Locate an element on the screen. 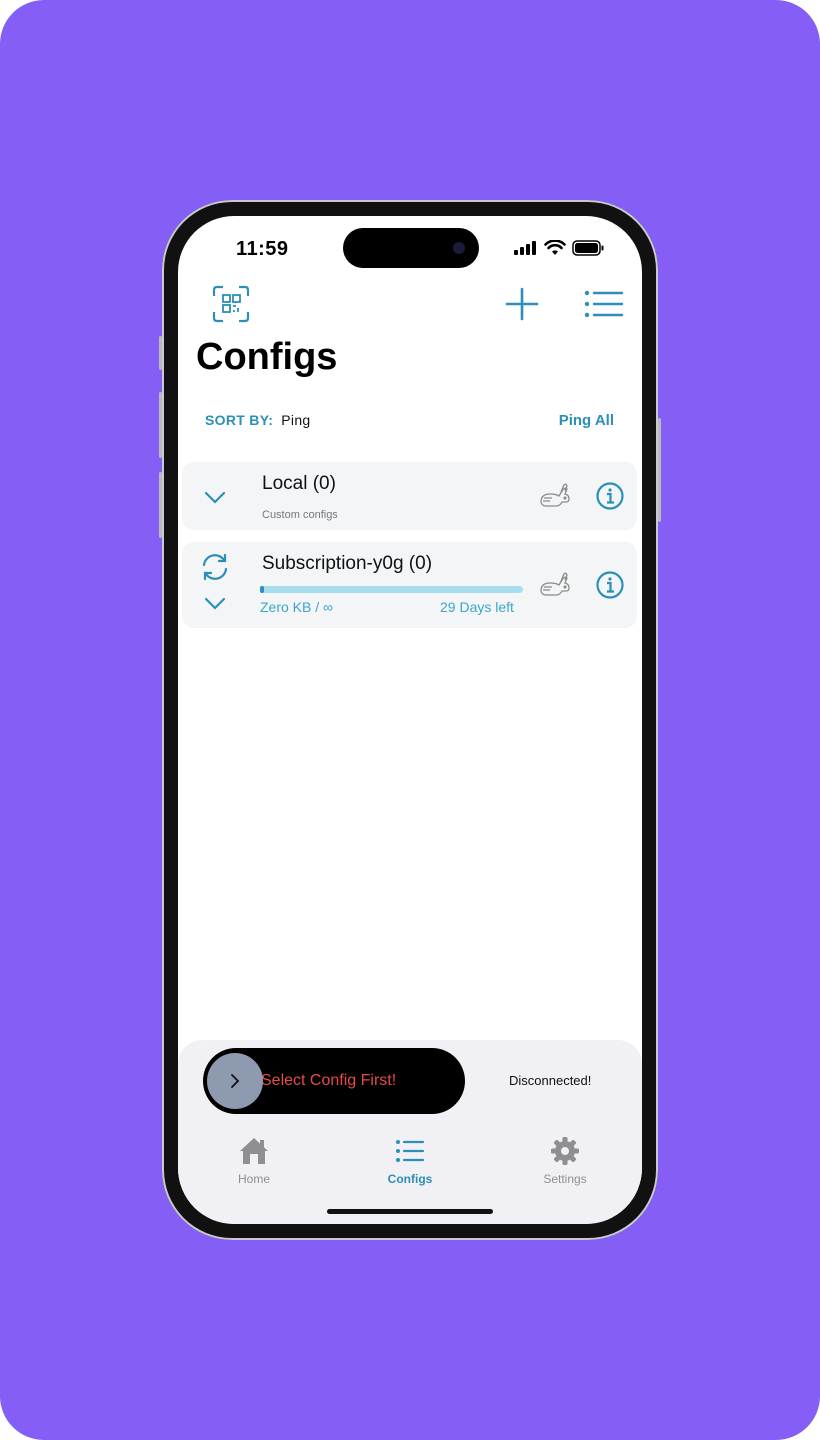 The height and width of the screenshot is (1440, 820). plus-icon is located at coordinates (522, 304).